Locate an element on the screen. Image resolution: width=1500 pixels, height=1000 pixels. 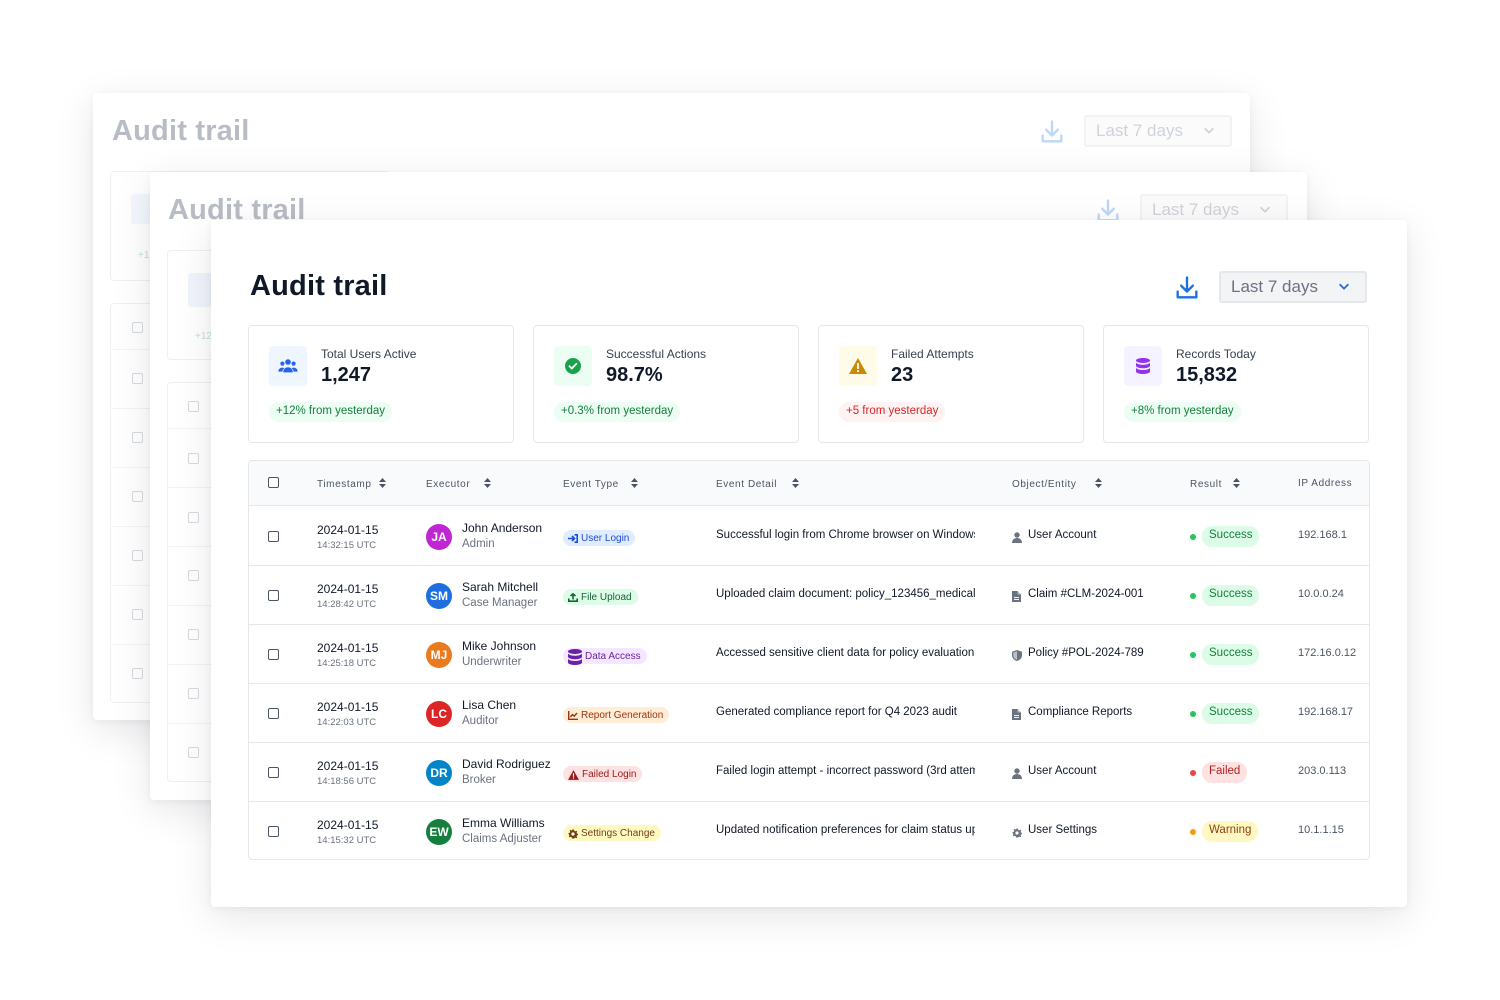
column-header-timestamp: Timestamp is located at coordinates (352, 484).